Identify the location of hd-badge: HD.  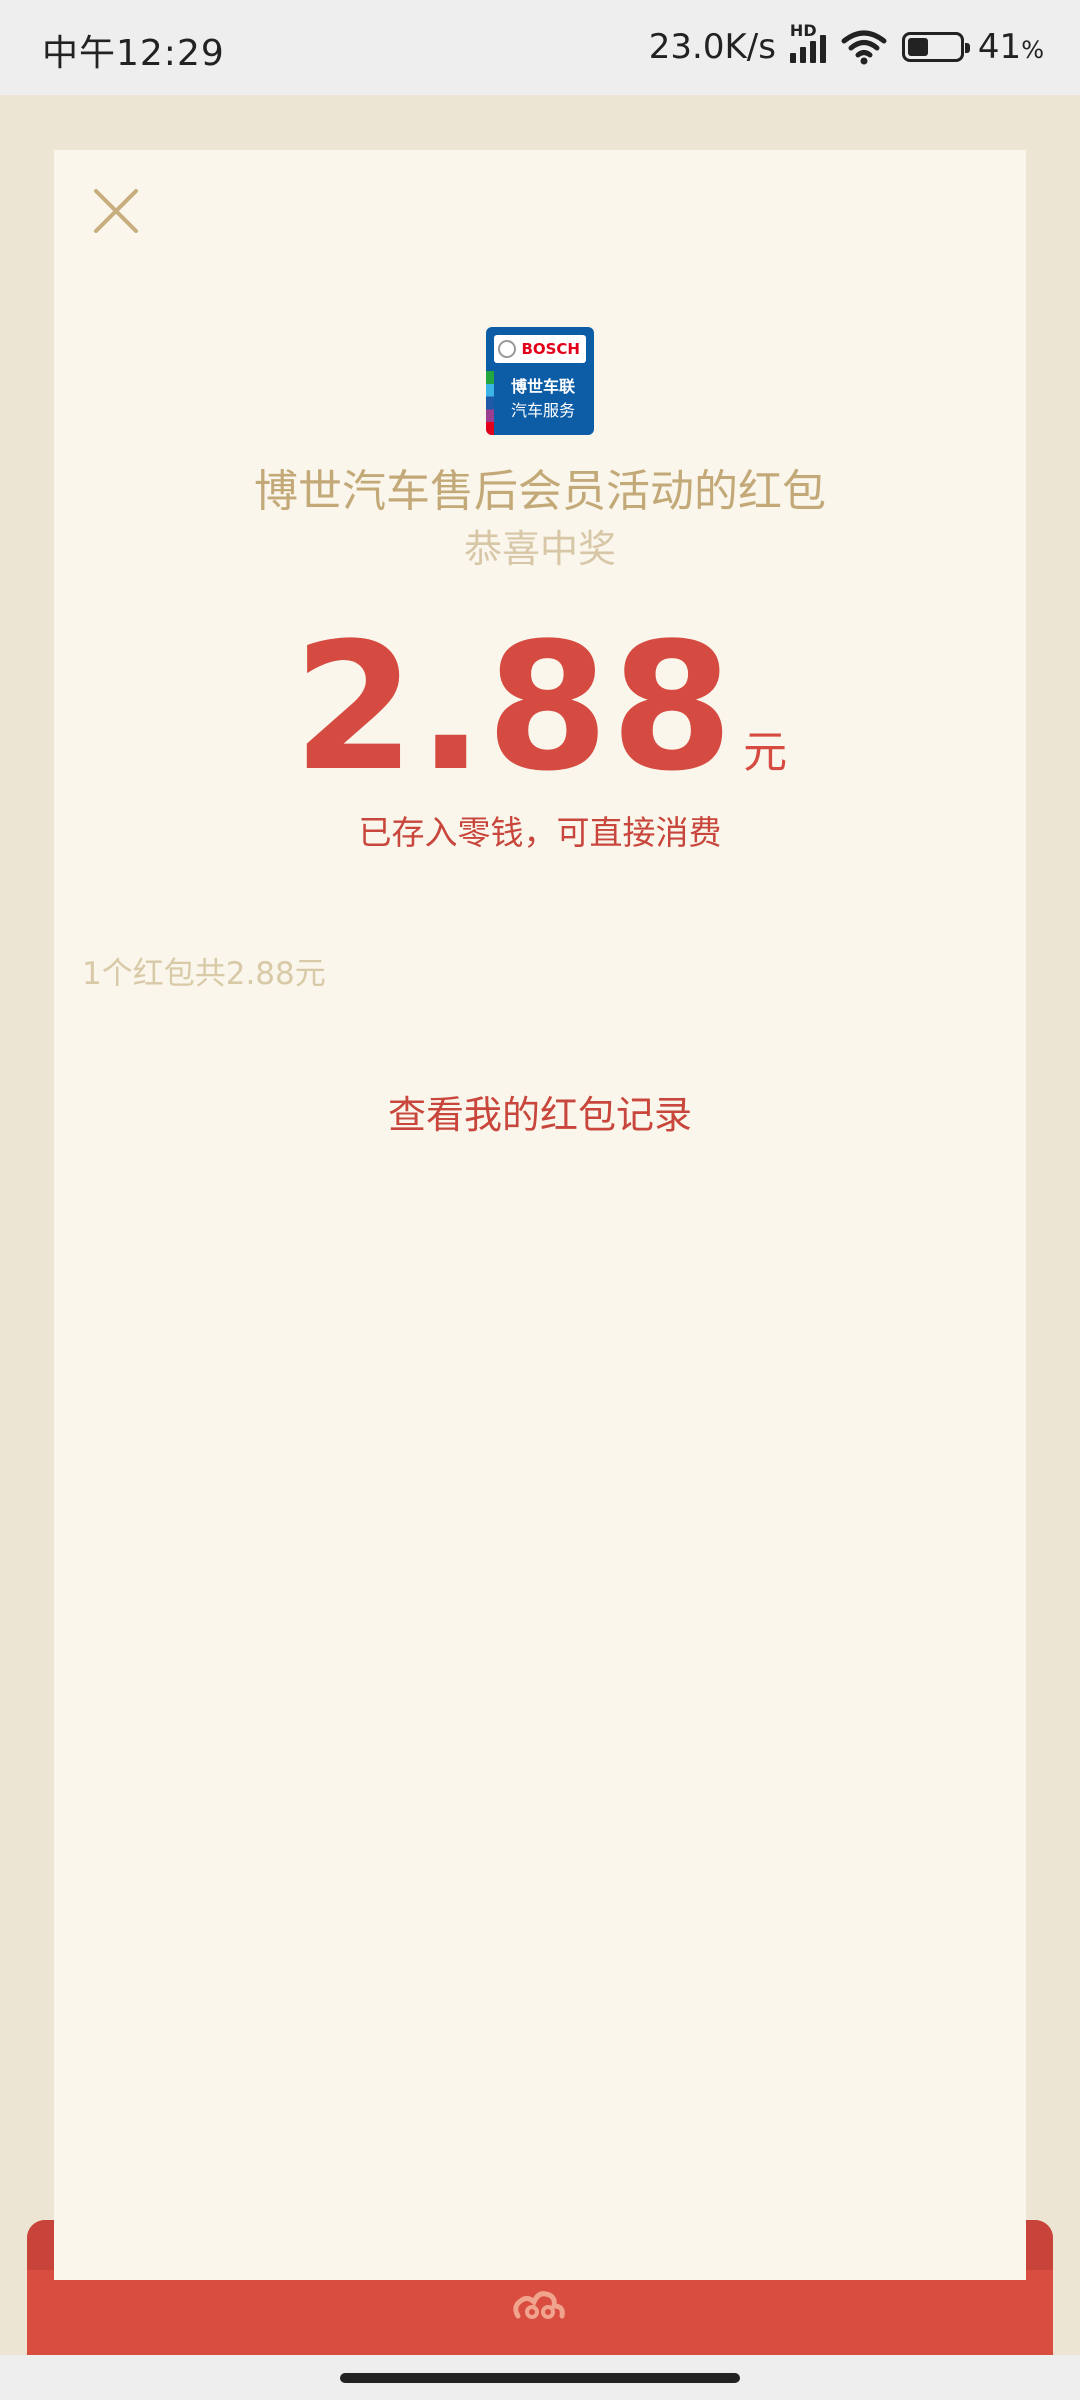
(803, 30).